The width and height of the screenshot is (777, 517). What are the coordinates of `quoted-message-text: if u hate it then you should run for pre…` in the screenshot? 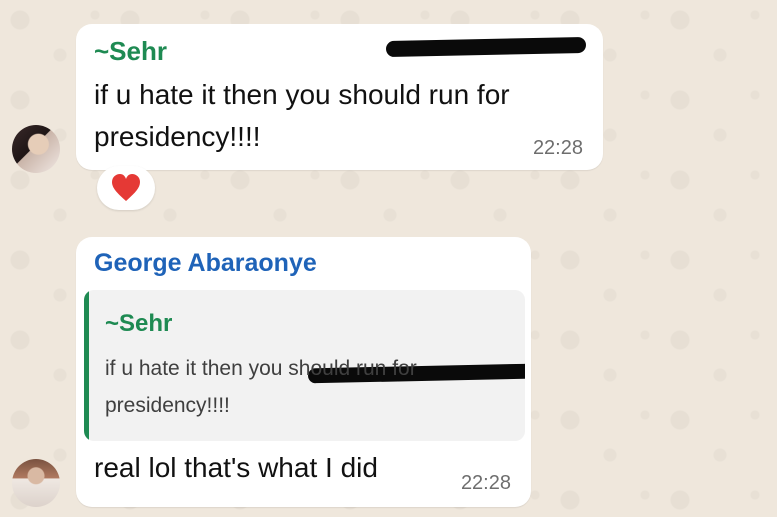 It's located at (261, 387).